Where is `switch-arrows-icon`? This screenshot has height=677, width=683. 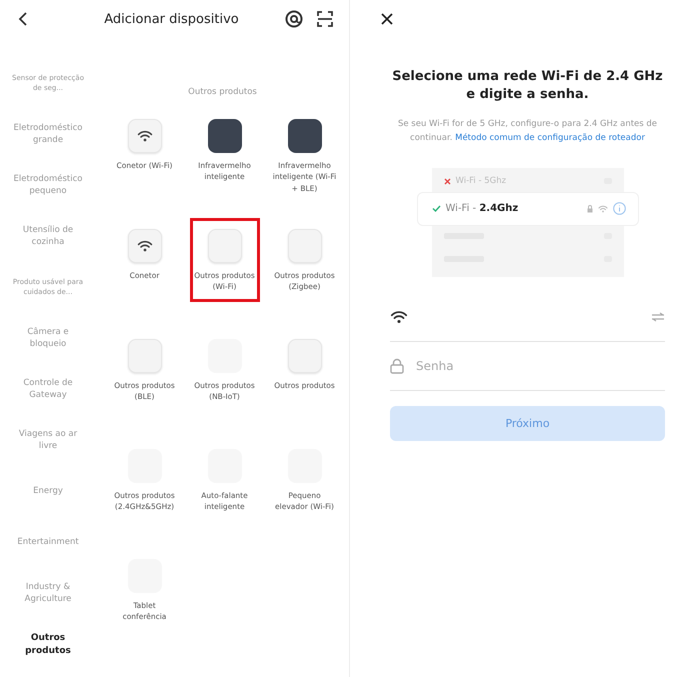 switch-arrows-icon is located at coordinates (658, 317).